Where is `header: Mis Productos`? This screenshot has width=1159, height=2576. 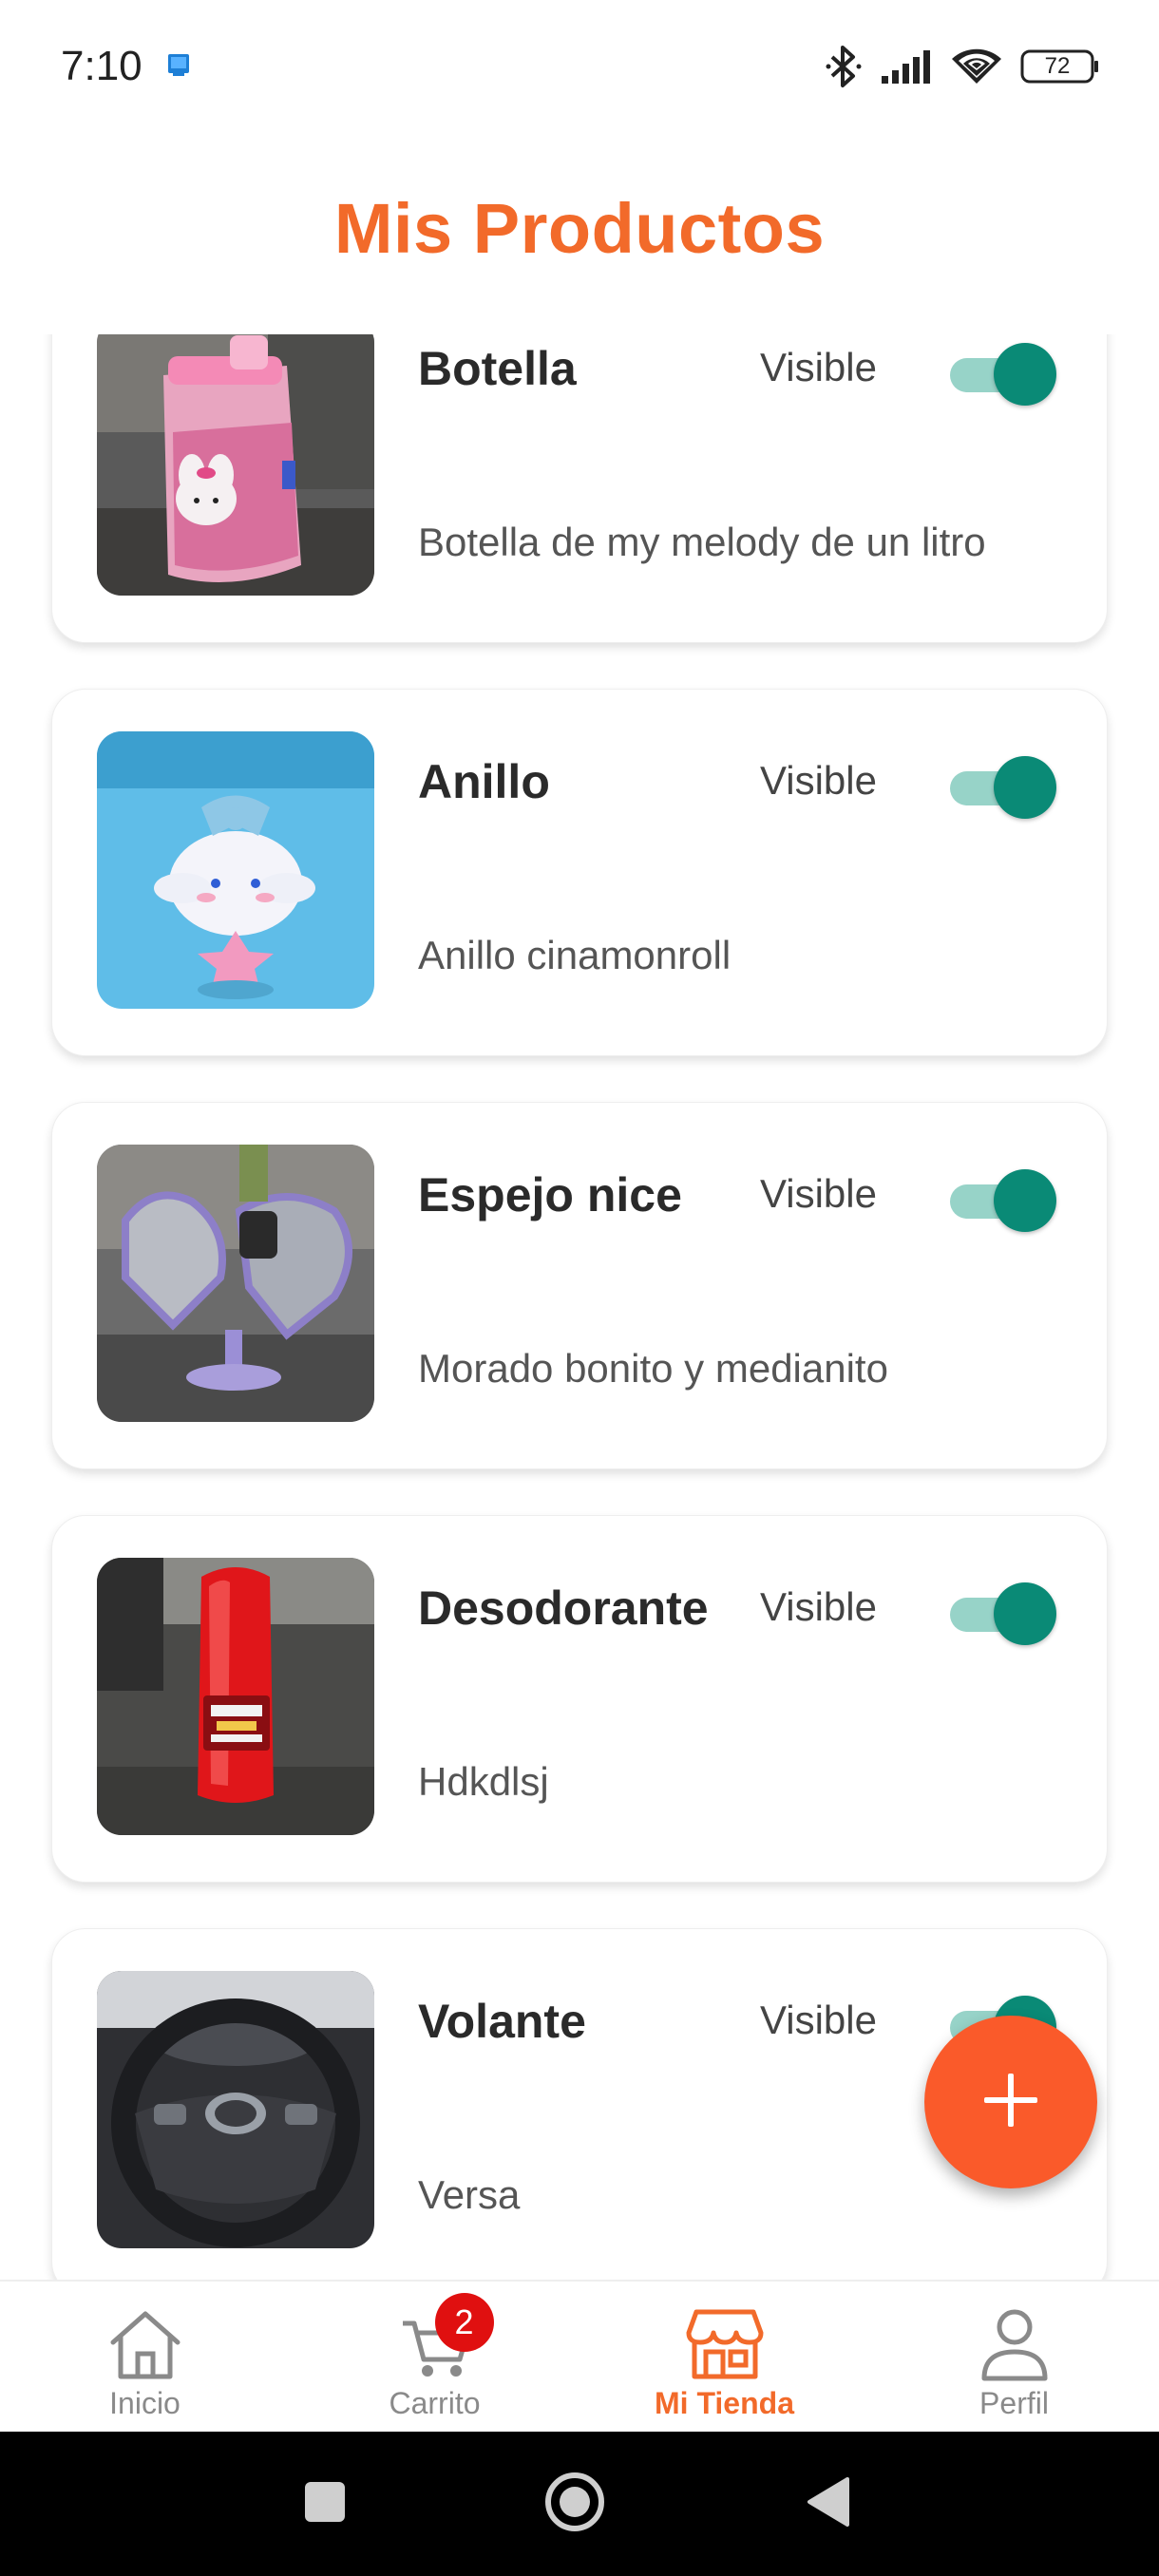
header: Mis Productos is located at coordinates (579, 228).